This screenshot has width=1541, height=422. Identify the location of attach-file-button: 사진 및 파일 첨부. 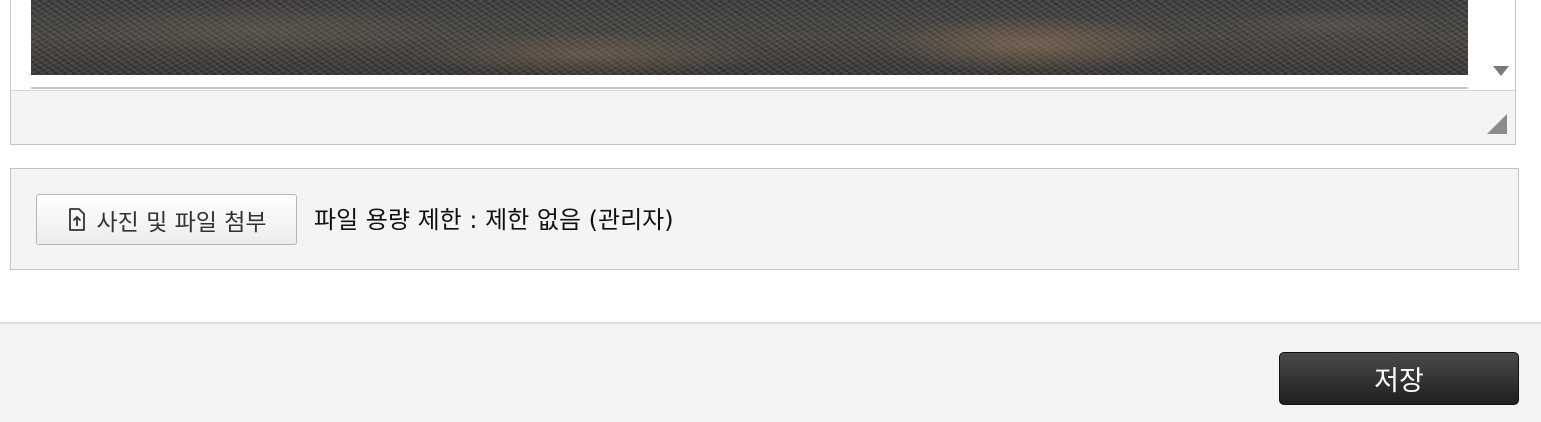
(166, 219).